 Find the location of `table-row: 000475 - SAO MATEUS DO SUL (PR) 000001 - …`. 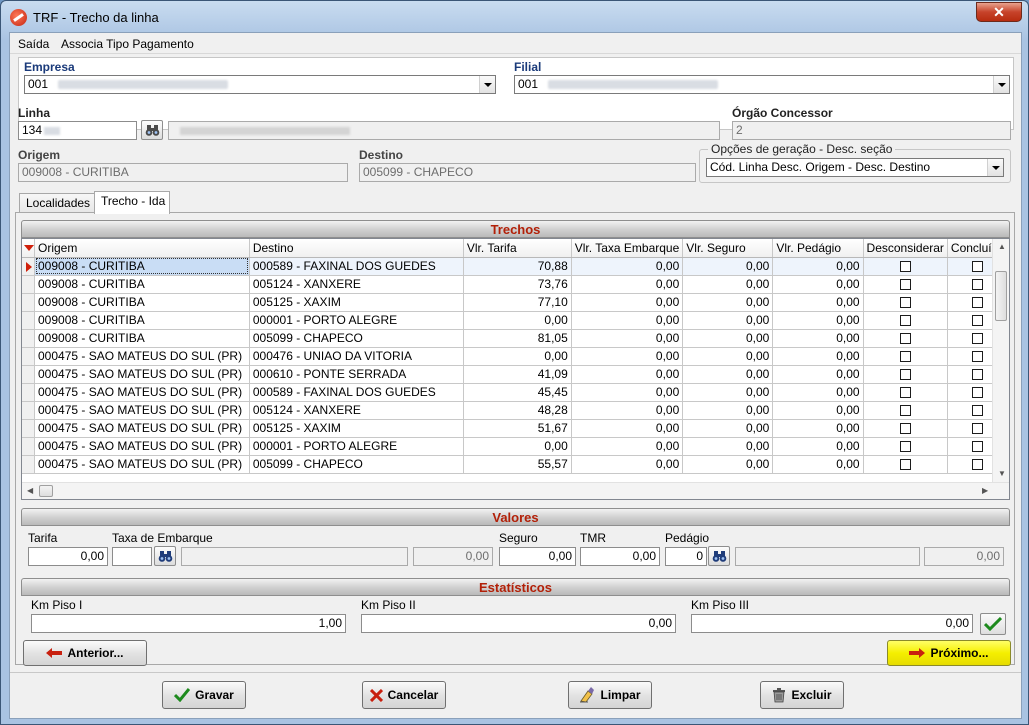

table-row: 000475 - SAO MATEUS DO SUL (PR) 000001 - … is located at coordinates (515, 446).